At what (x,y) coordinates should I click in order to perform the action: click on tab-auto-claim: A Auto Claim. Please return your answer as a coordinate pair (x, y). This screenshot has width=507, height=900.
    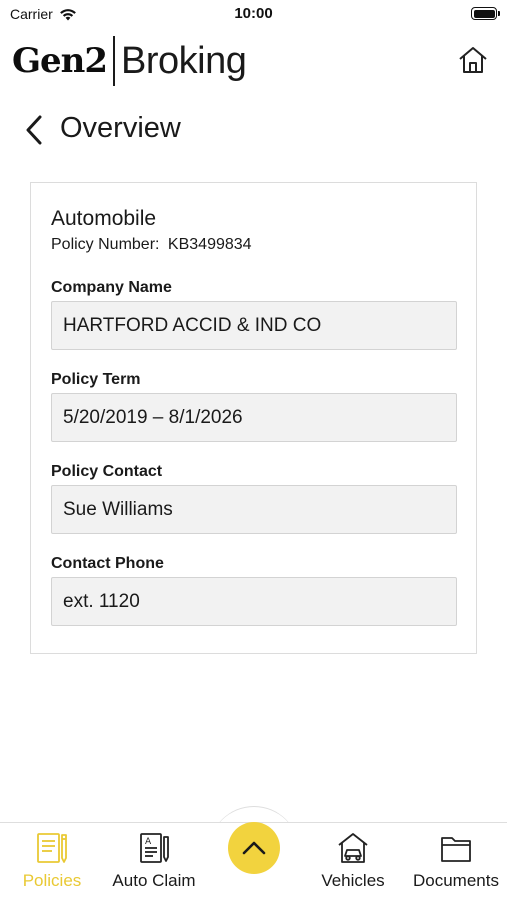
    Looking at the image, I should click on (154, 861).